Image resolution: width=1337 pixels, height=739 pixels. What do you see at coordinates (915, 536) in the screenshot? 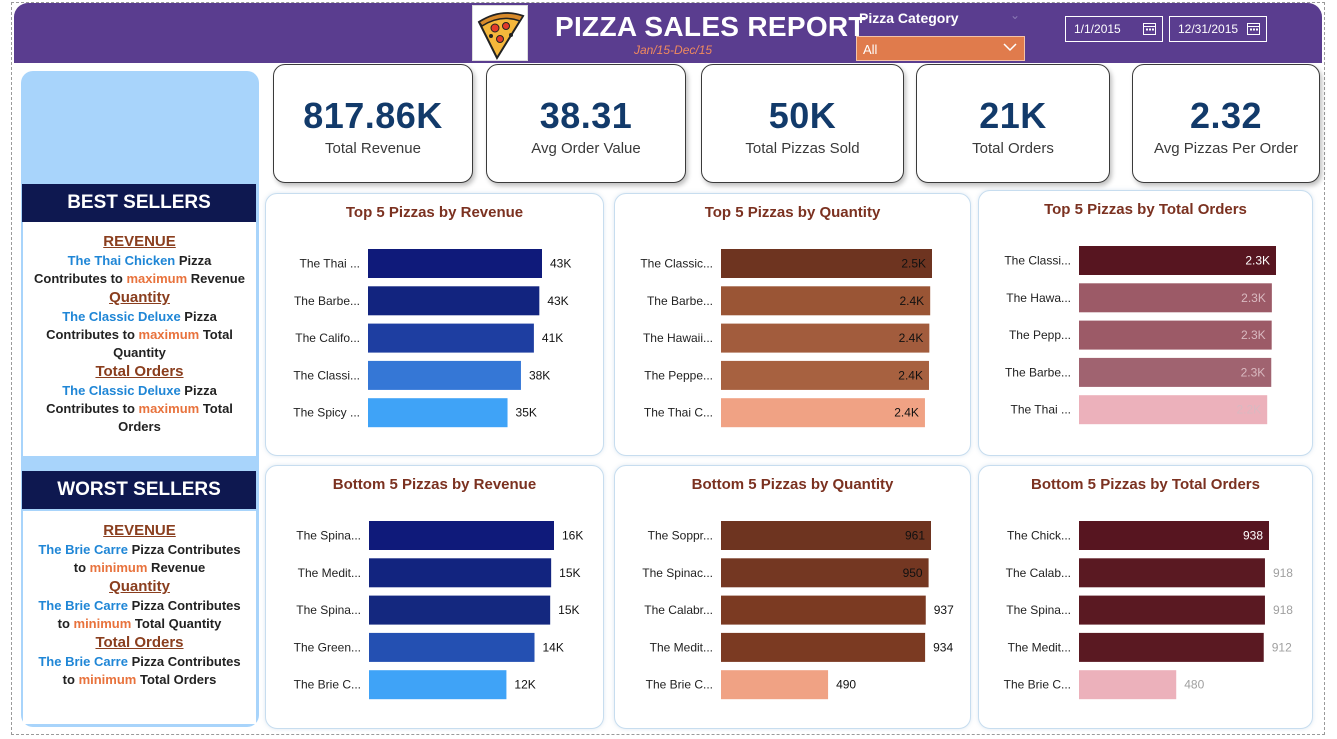
I see `data-label: 961` at bounding box center [915, 536].